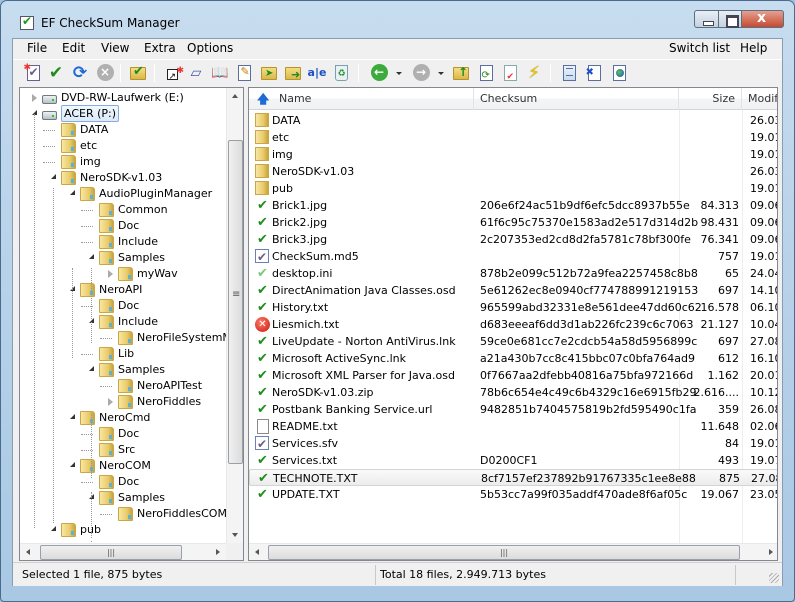 This screenshot has height=602, width=795. Describe the element at coordinates (123, 274) in the screenshot. I see `tree-node: myWav` at that location.